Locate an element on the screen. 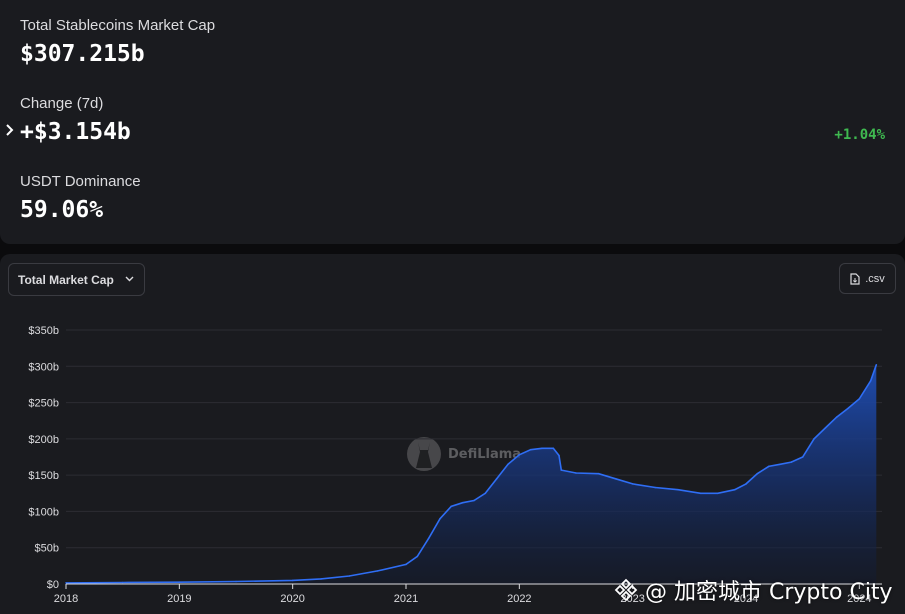 The width and height of the screenshot is (905, 614). y-tick-label: $200b is located at coordinates (43, 440).